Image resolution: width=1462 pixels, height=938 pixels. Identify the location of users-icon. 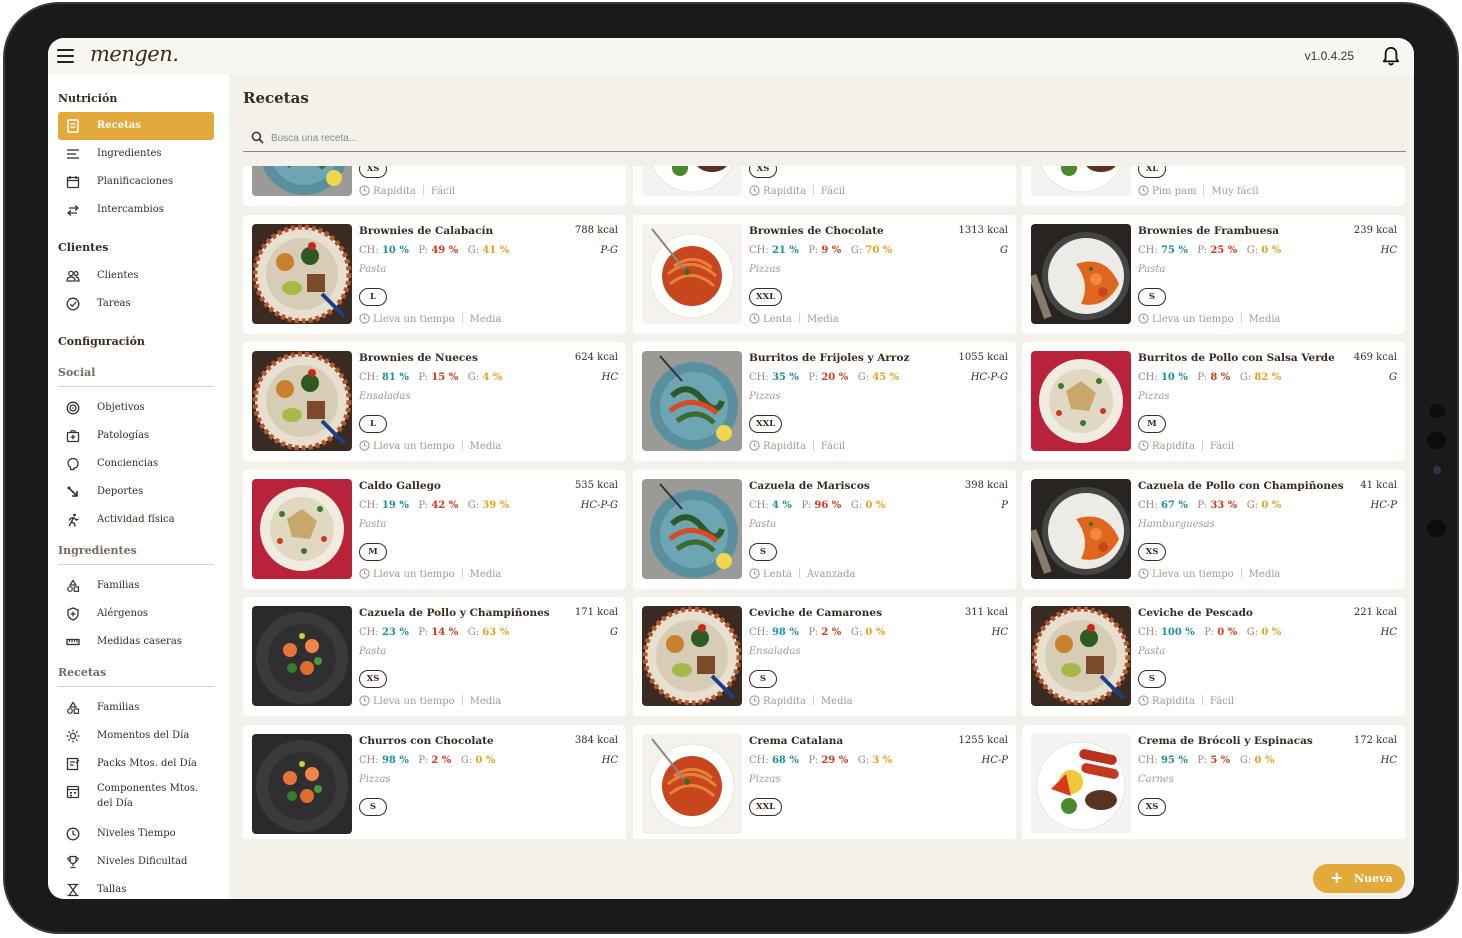
(73, 276).